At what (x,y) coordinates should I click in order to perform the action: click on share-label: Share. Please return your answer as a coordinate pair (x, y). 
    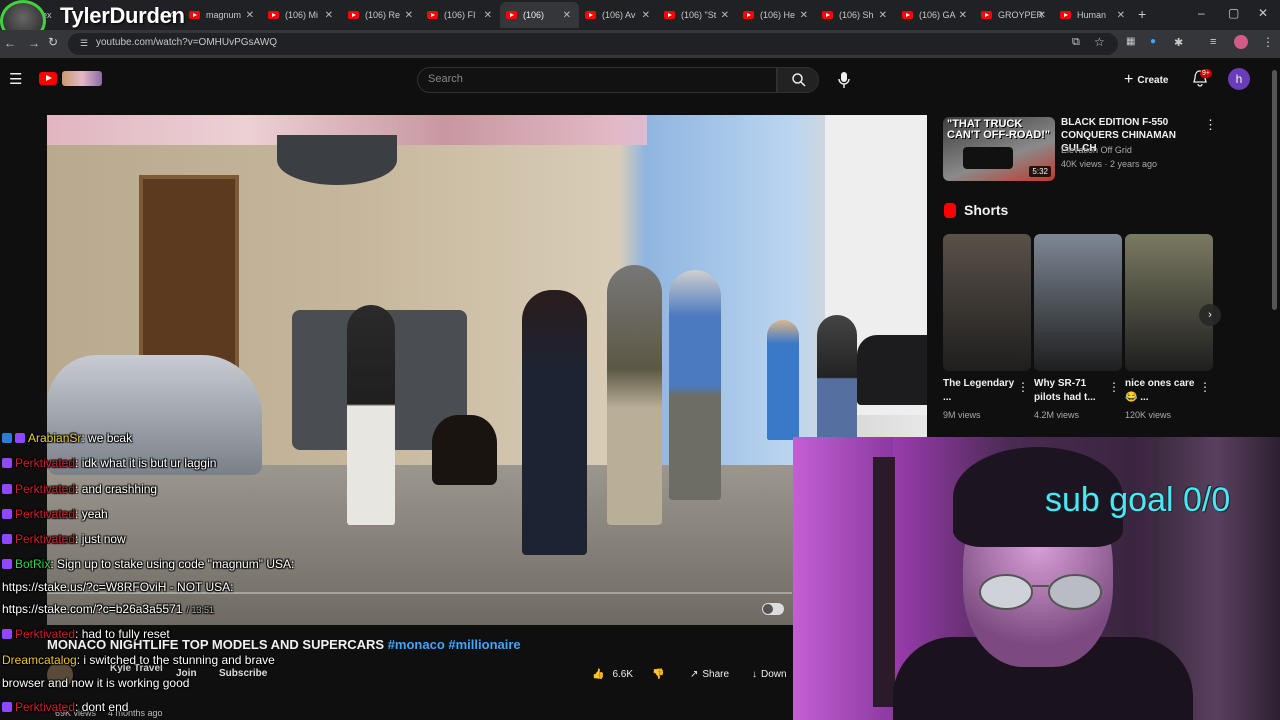
    Looking at the image, I should click on (716, 674).